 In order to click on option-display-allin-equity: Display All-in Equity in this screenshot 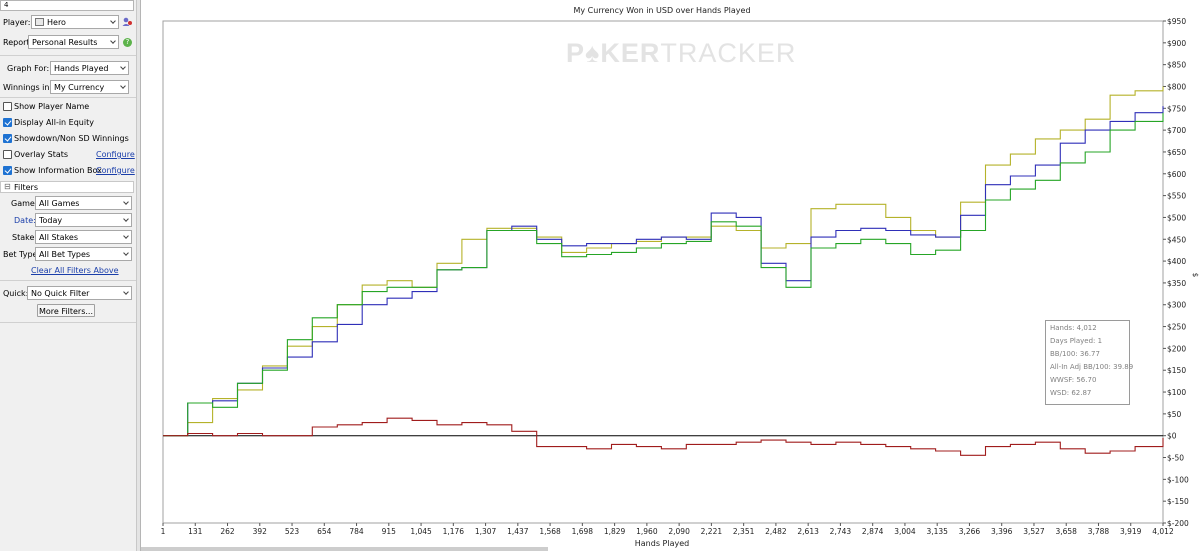, I will do `click(68, 124)`.